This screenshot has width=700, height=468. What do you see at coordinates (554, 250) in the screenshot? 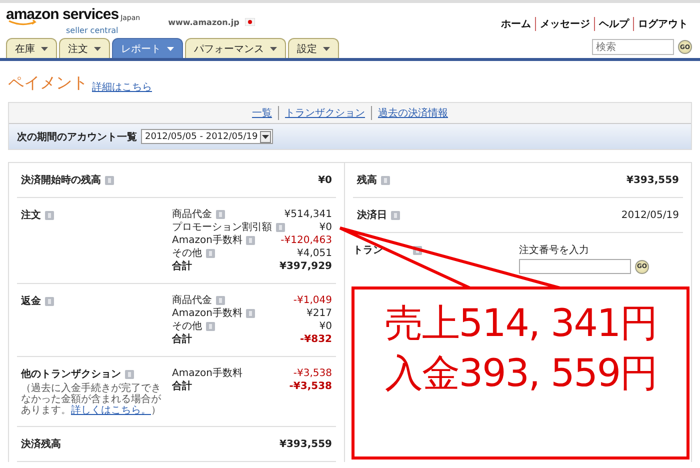
I see `field-label: 注文番号を入力` at bounding box center [554, 250].